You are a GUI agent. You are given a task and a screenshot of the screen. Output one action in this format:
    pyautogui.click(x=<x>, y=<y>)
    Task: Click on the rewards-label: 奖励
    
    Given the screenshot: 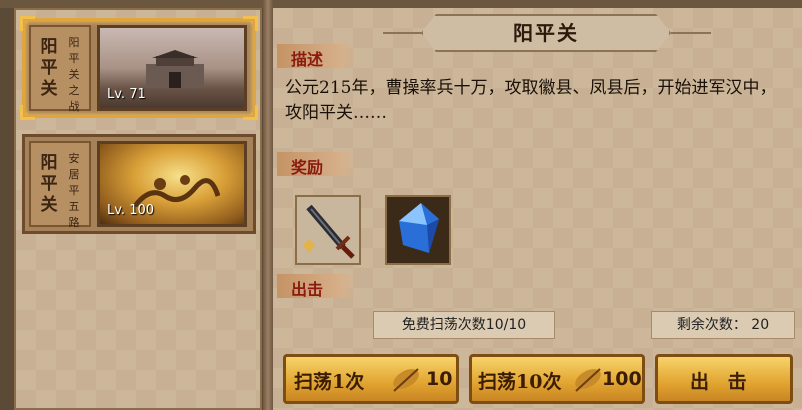 What is the action you would take?
    pyautogui.click(x=307, y=167)
    